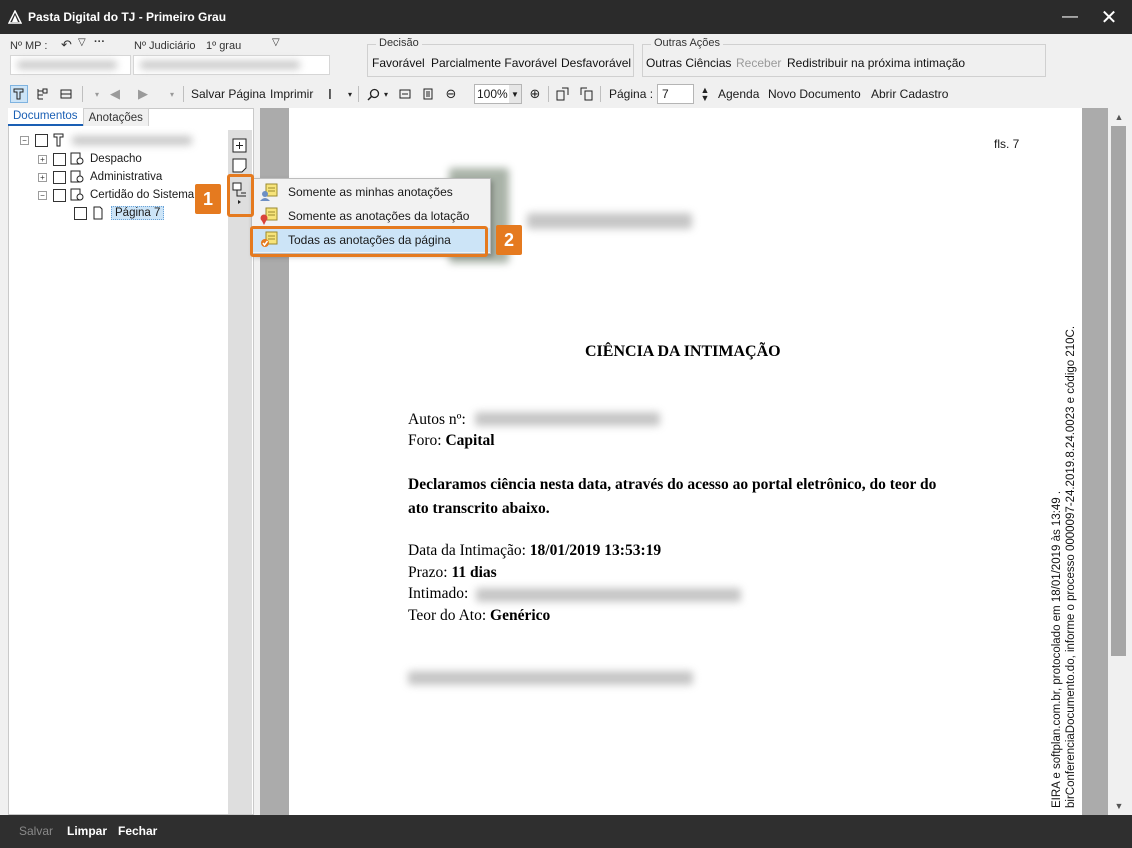 The width and height of the screenshot is (1132, 848). I want to click on callout-badge-2: 2, so click(509, 240).